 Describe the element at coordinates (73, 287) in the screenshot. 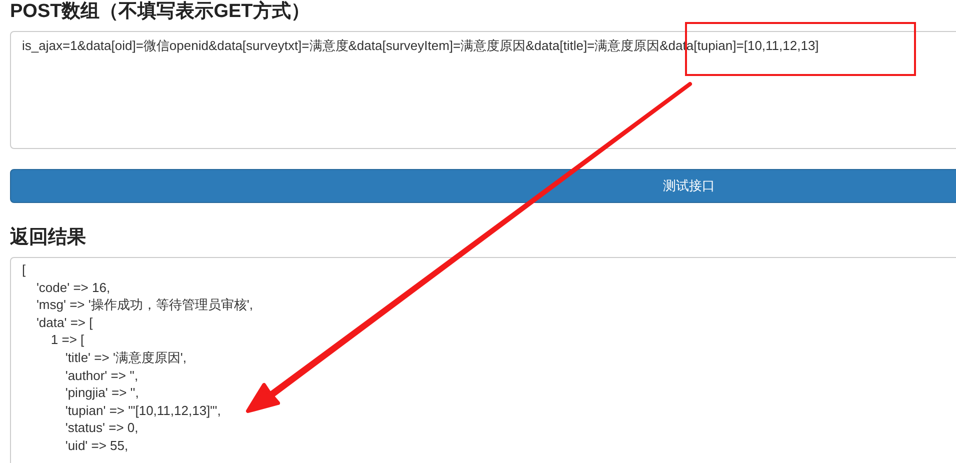

I see `code-line: 'code' => 16,` at that location.